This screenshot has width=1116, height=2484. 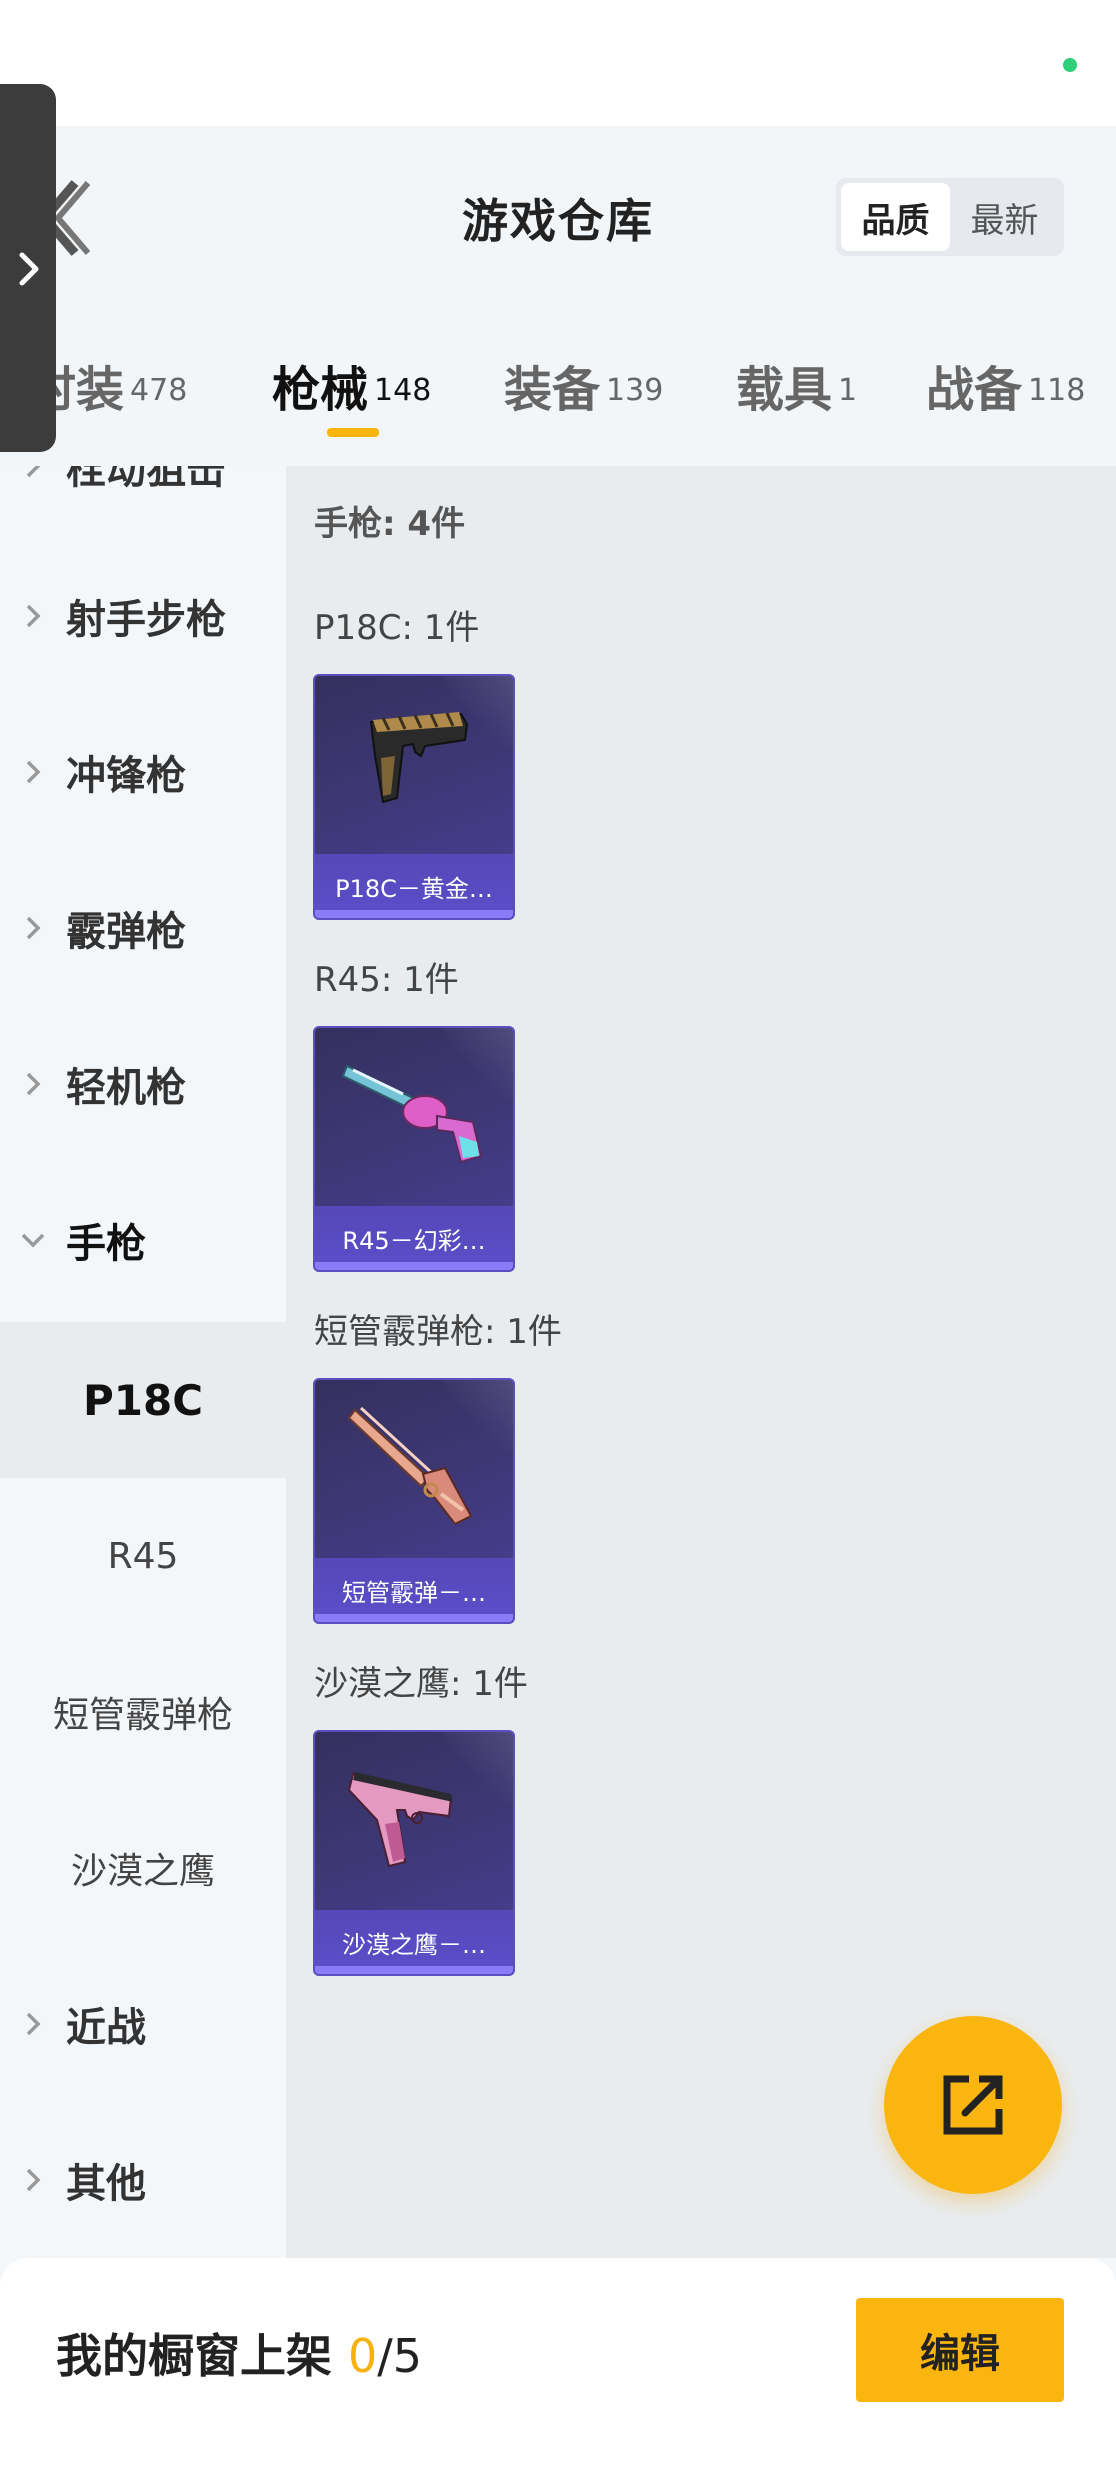 I want to click on showcase-label: 我的橱窗上架, so click(x=194, y=2356).